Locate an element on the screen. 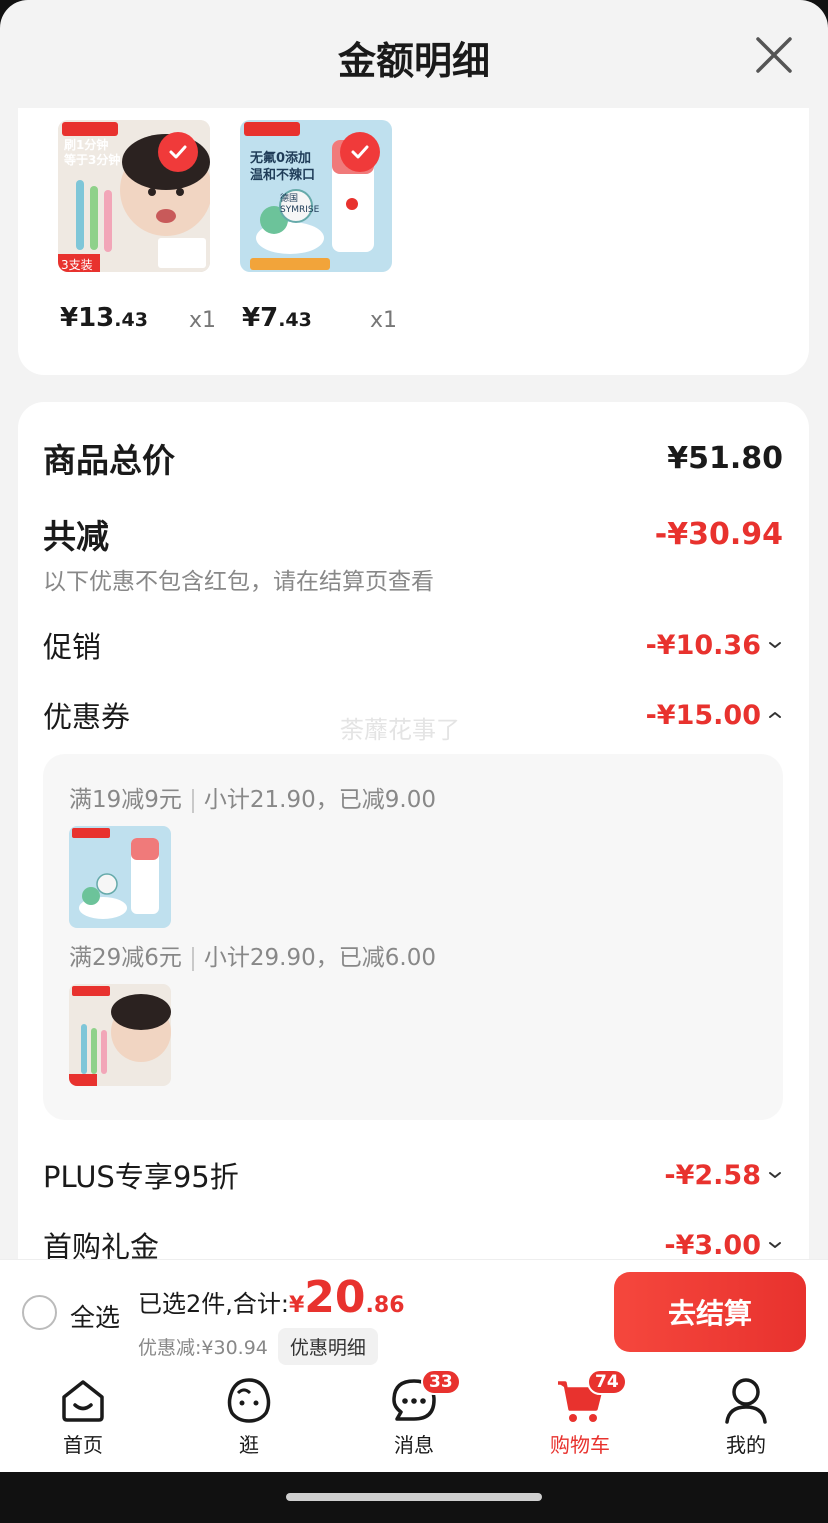 This screenshot has height=1523, width=828. coupon-1-product-image is located at coordinates (120, 877).